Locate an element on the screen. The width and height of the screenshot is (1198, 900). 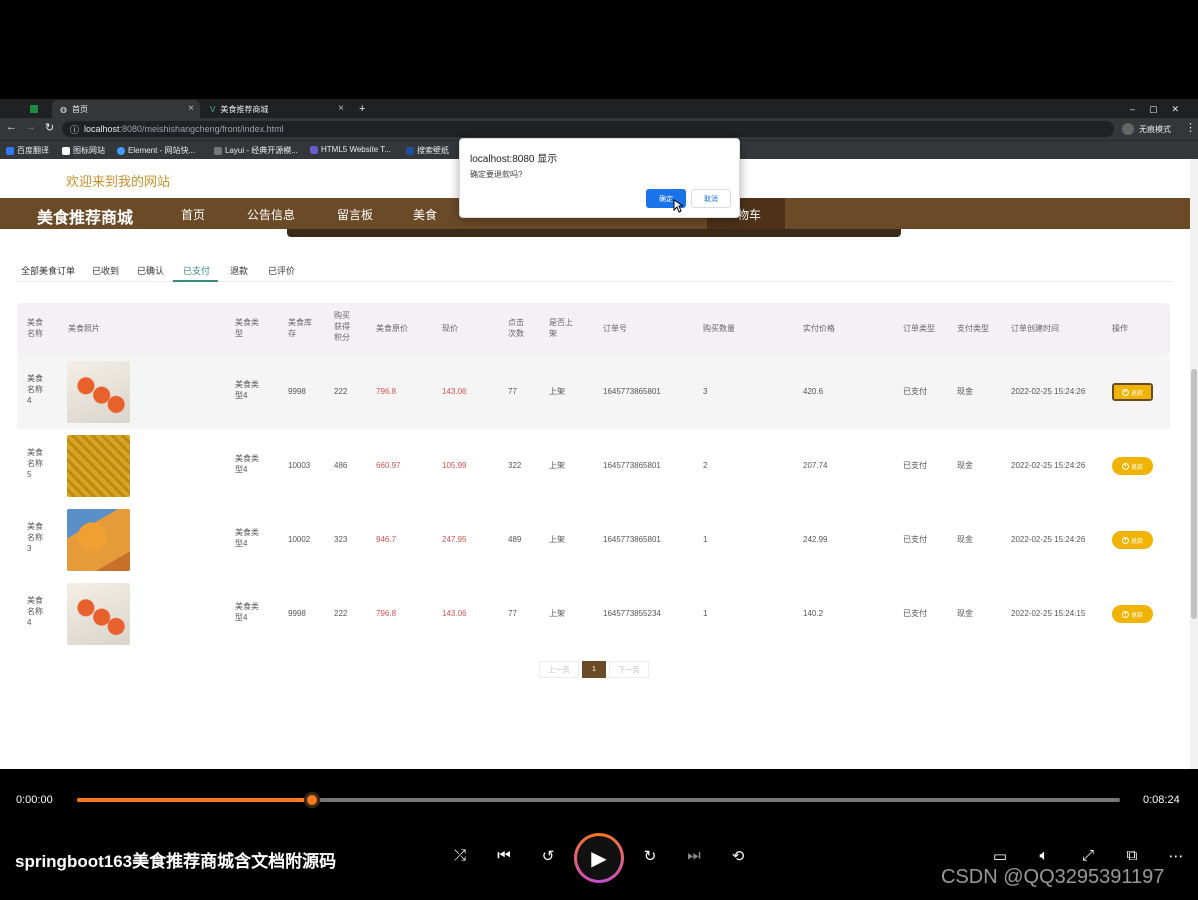
play-icon: ▶ is located at coordinates (599, 858).